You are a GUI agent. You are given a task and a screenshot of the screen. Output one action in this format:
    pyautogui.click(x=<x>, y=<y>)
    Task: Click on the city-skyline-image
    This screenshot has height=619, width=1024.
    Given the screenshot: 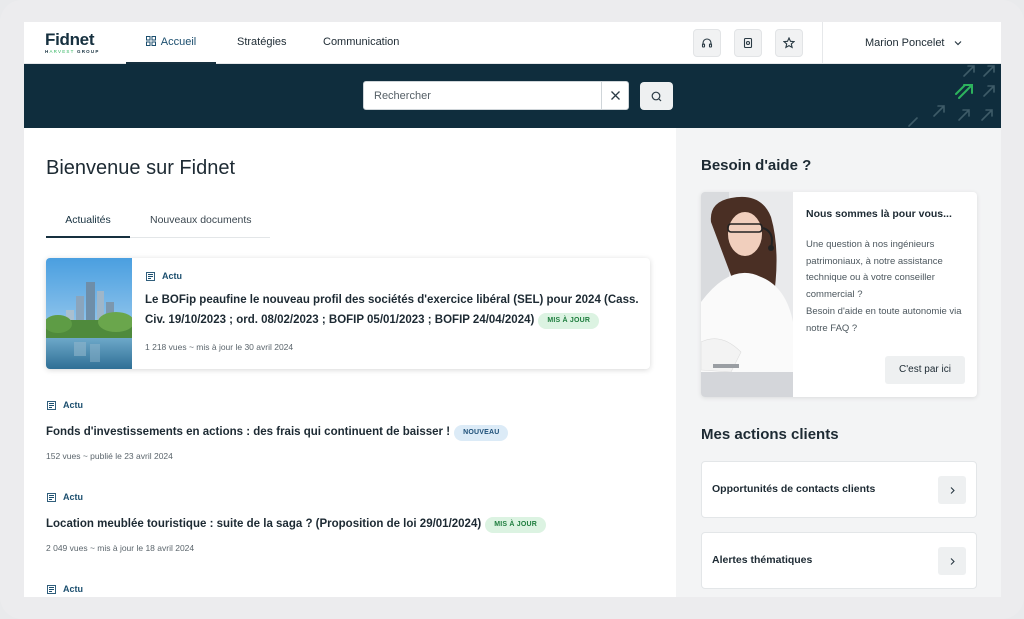 What is the action you would take?
    pyautogui.click(x=89, y=313)
    